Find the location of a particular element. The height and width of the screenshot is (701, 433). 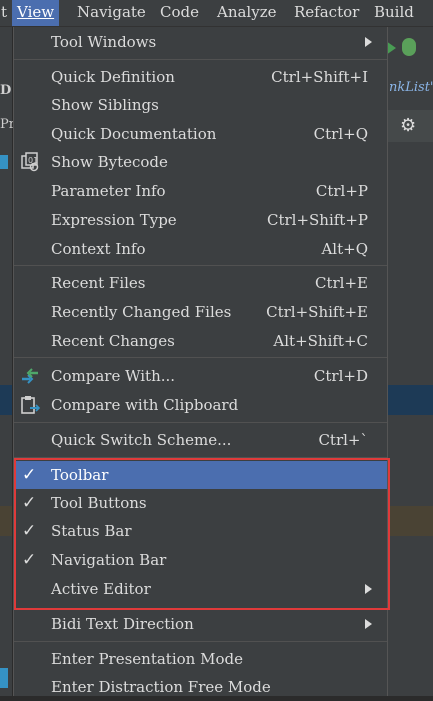

menu-item-recently-changed-files: Recently Changed Files Ctrl+Shift+E is located at coordinates (200, 312).